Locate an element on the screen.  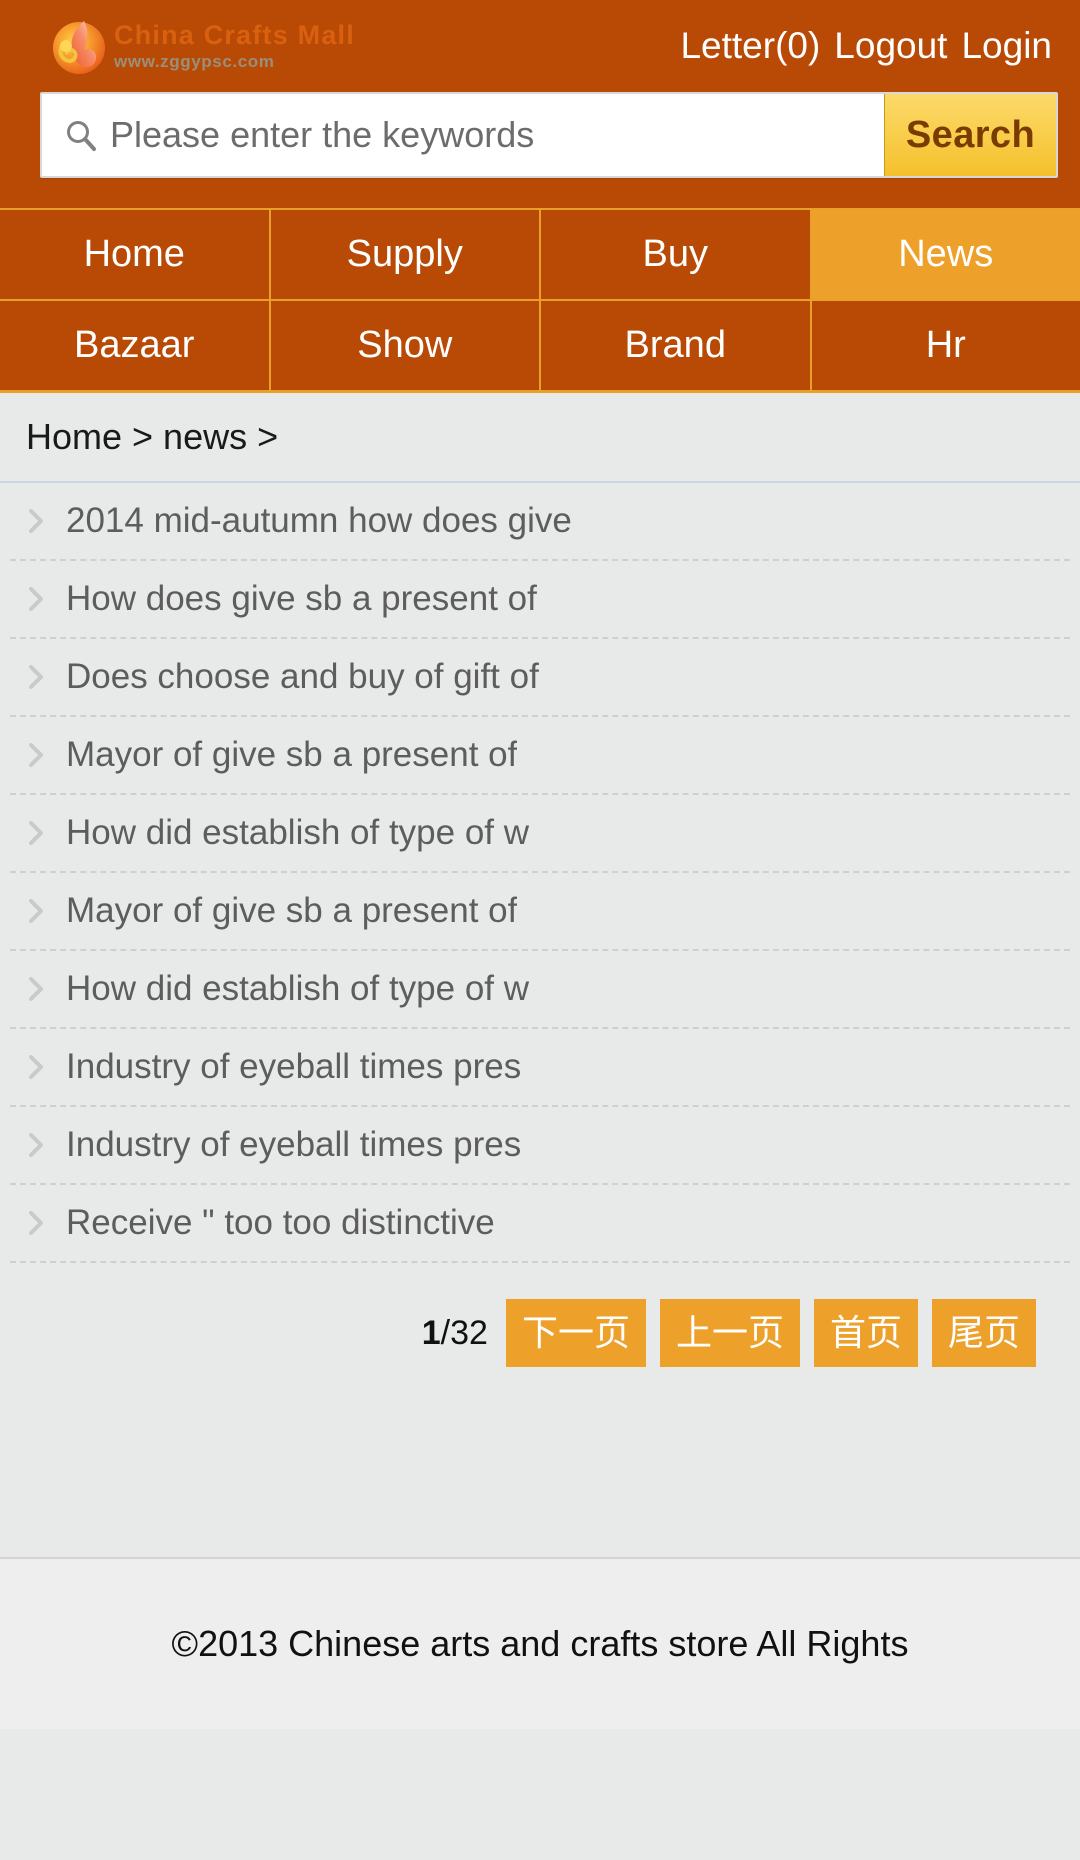
nav-item-show: Show is located at coordinates (404, 345).